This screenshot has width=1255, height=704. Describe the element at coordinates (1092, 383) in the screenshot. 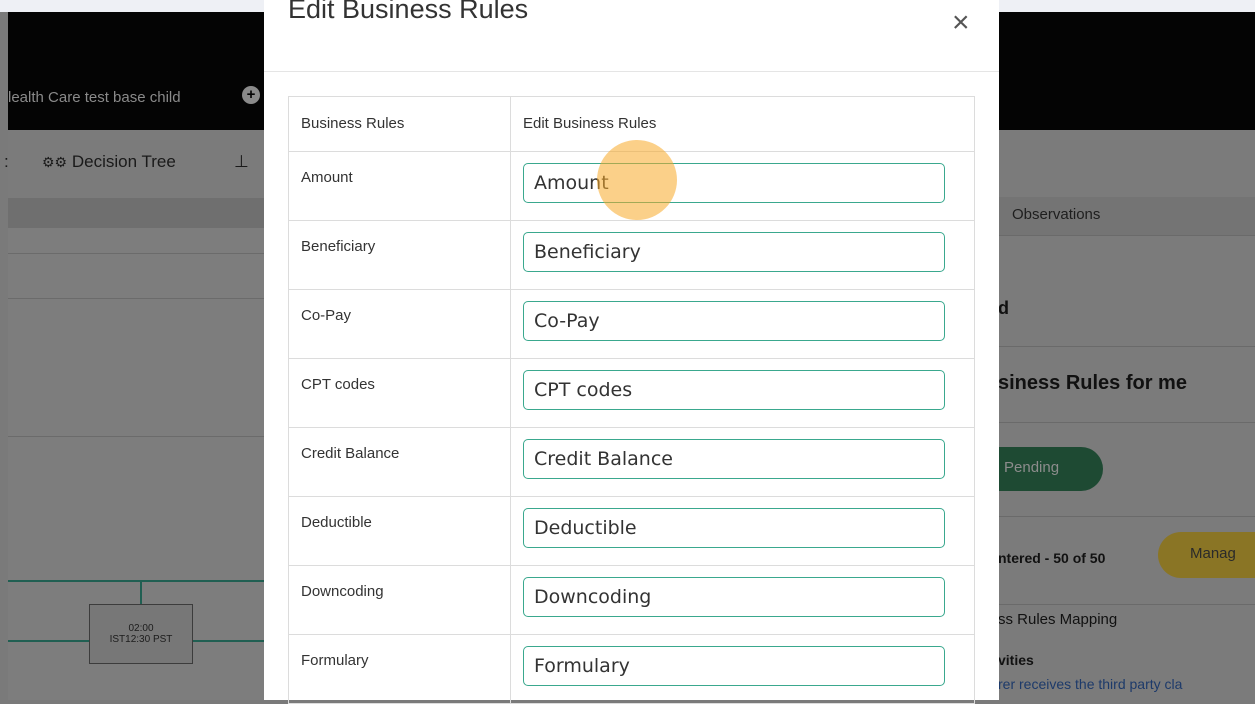

I see `panel-heading: siness Rules for me` at that location.